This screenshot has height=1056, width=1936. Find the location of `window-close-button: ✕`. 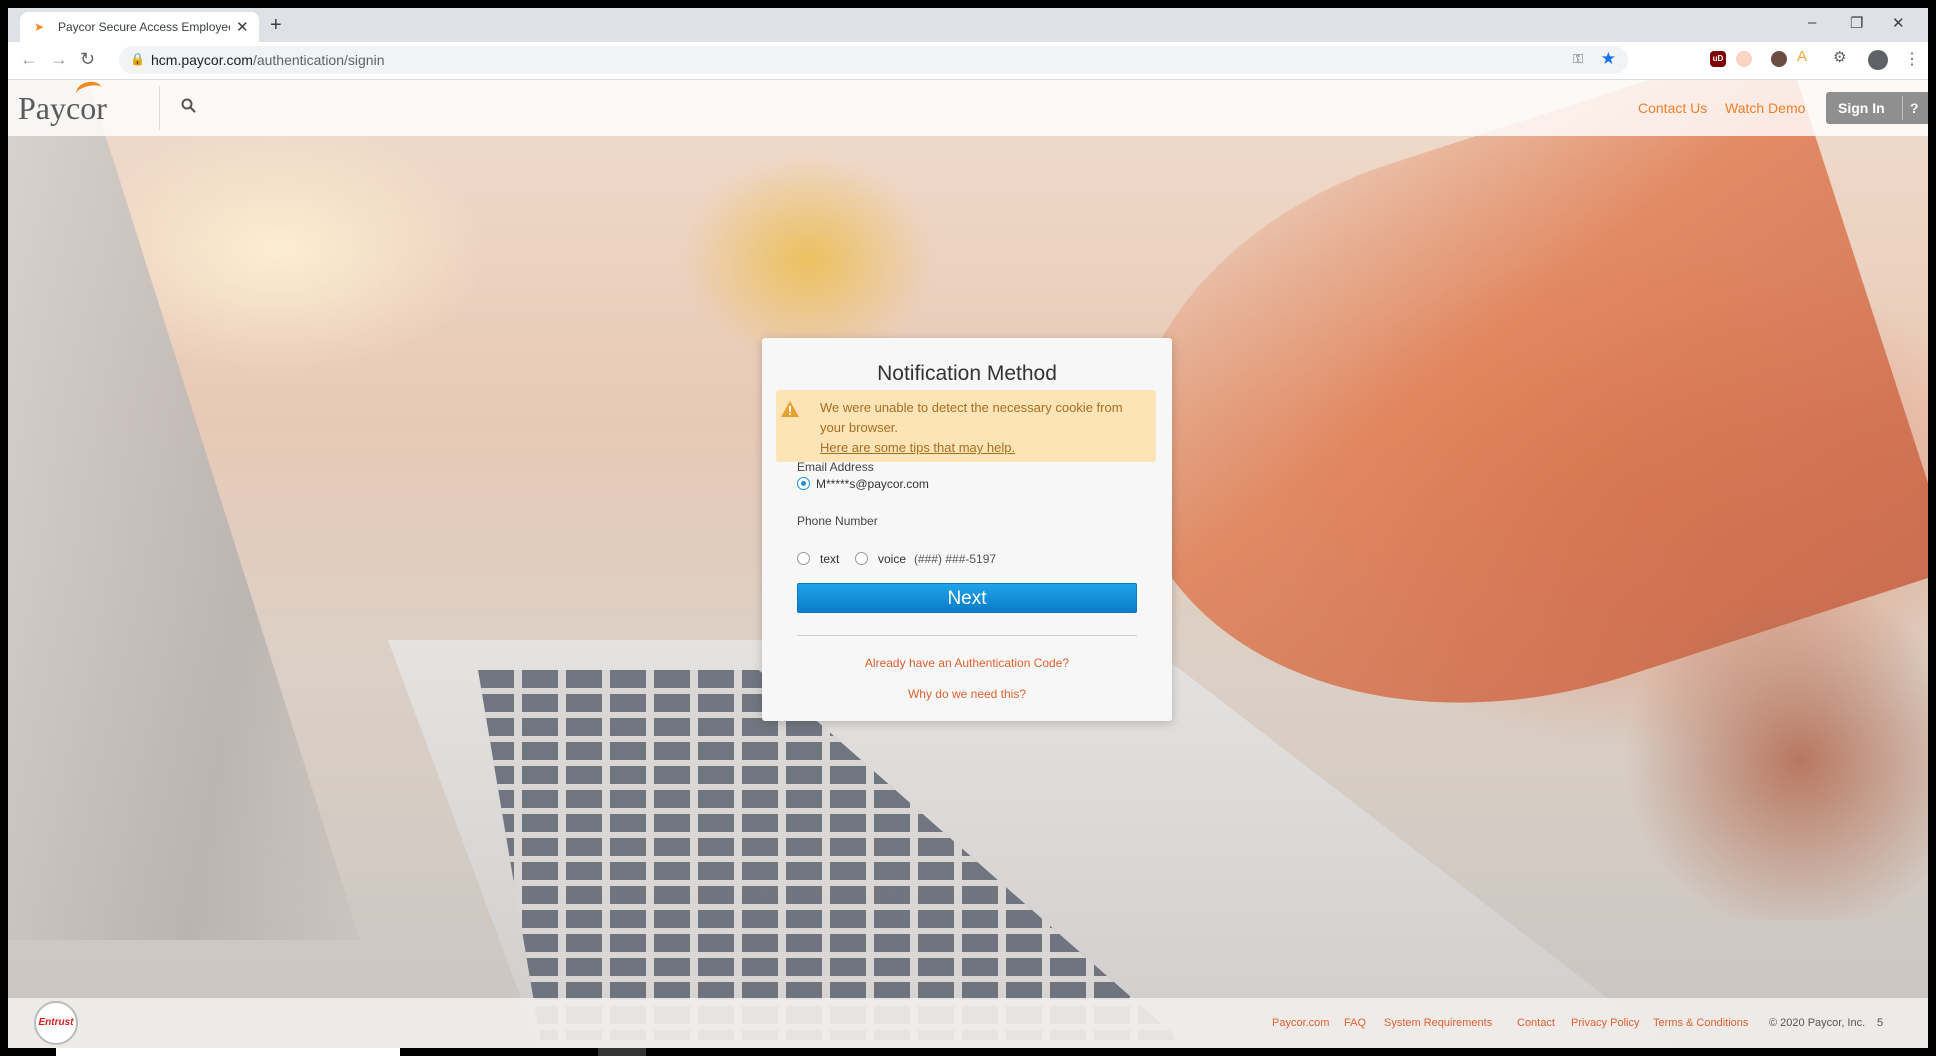

window-close-button: ✕ is located at coordinates (1898, 23).